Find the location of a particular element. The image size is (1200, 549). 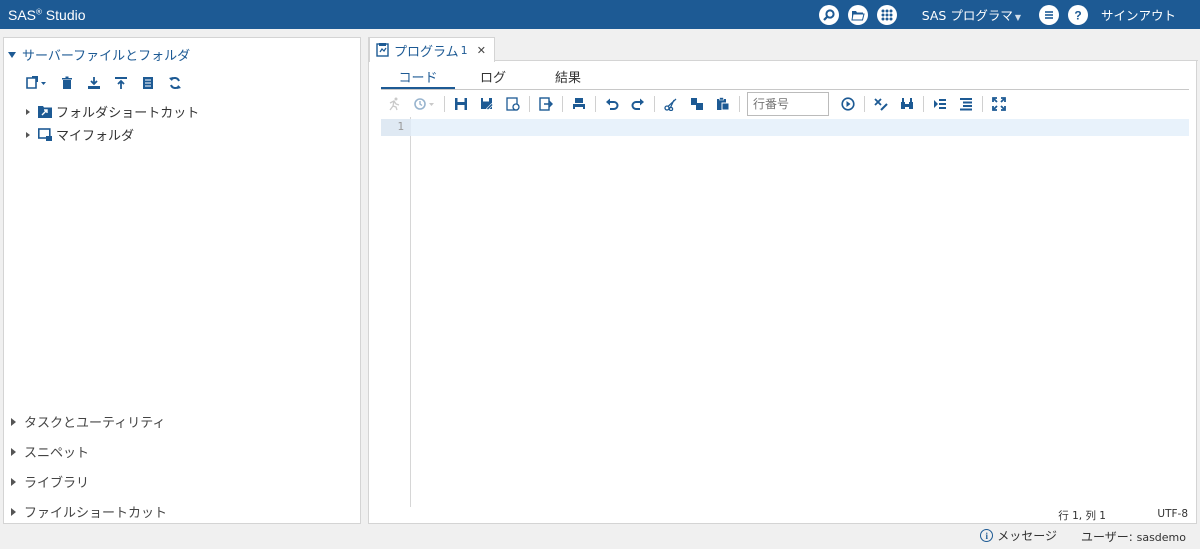

search-icon is located at coordinates (828, 14).